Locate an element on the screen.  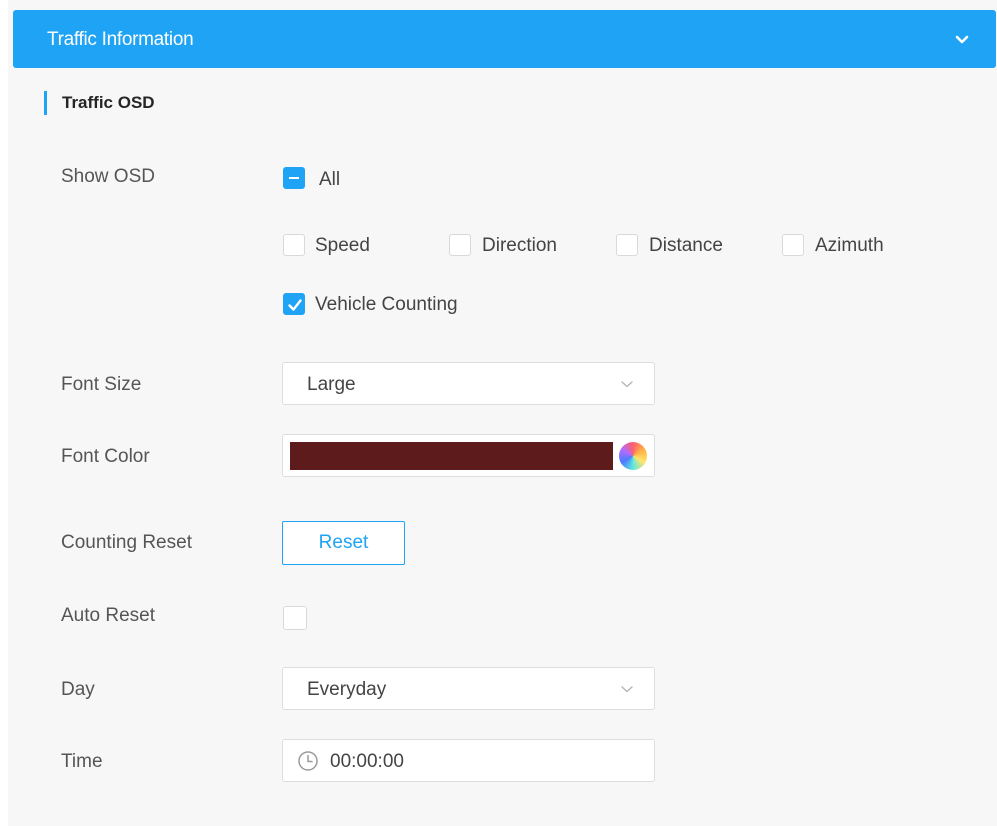
font-color-swatch is located at coordinates (451, 456).